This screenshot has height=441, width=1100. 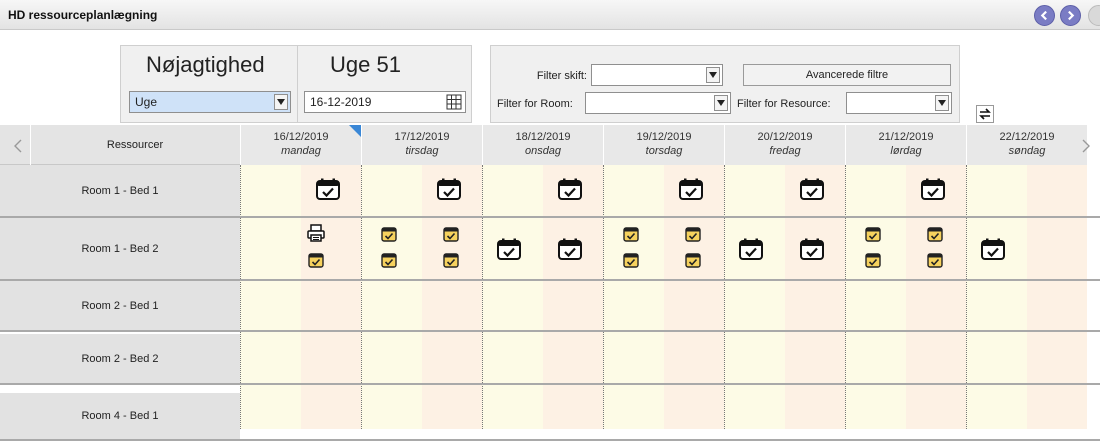 What do you see at coordinates (120, 306) in the screenshot?
I see `resource-row-label: Room 2 - Bed 1` at bounding box center [120, 306].